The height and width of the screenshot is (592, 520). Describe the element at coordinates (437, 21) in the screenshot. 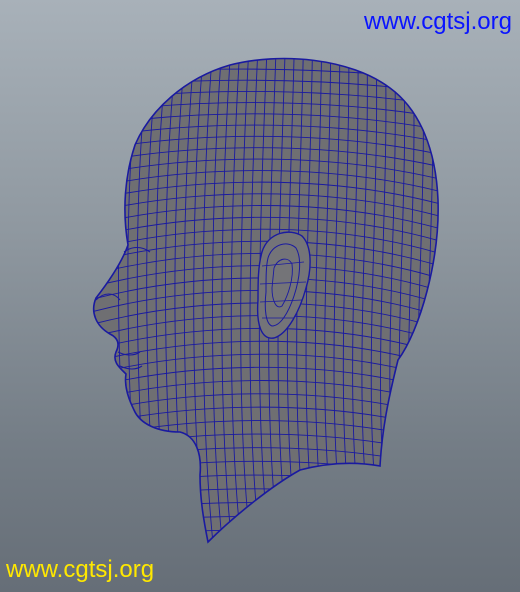

I see `watermark-top: www.cgtsj.org` at that location.